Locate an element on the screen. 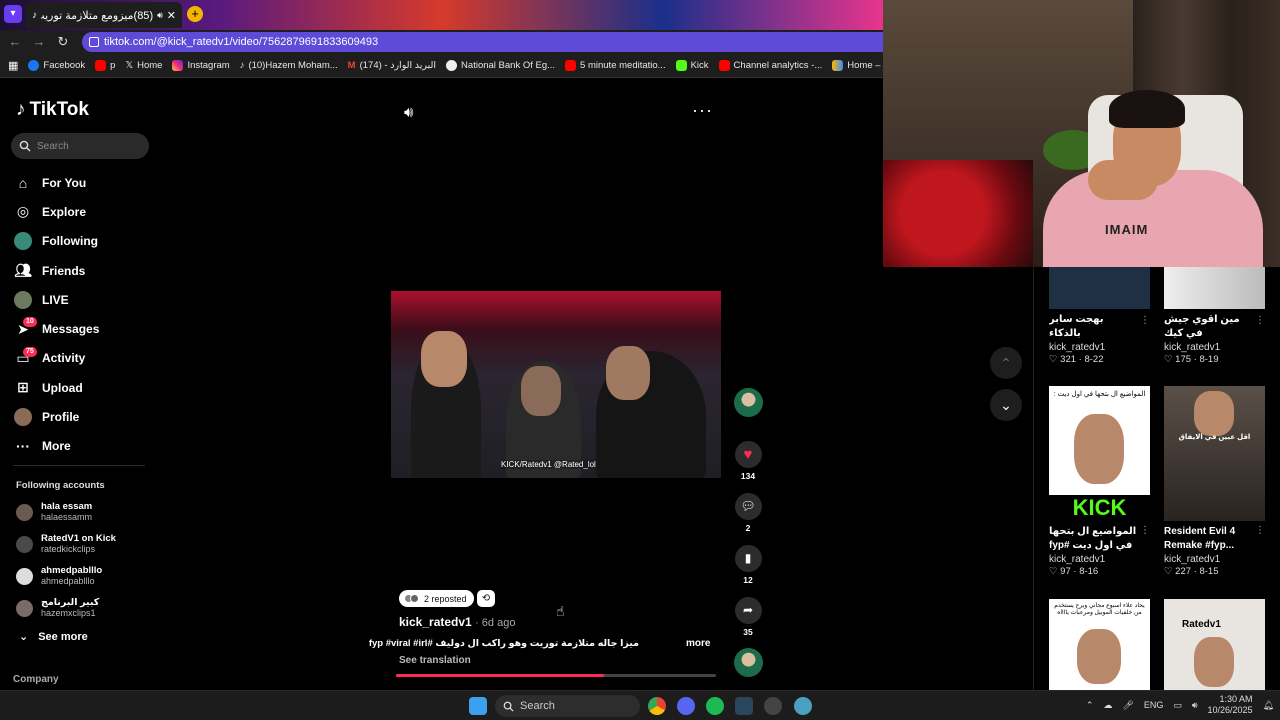 Image resolution: width=1280 pixels, height=720 pixels. bookmark-p: p is located at coordinates (105, 65).